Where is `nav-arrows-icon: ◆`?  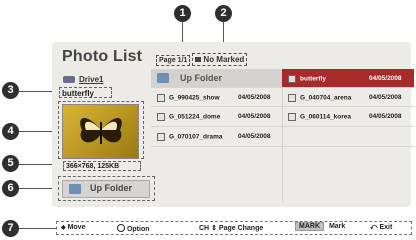
nav-arrows-icon: ◆ is located at coordinates (63, 228).